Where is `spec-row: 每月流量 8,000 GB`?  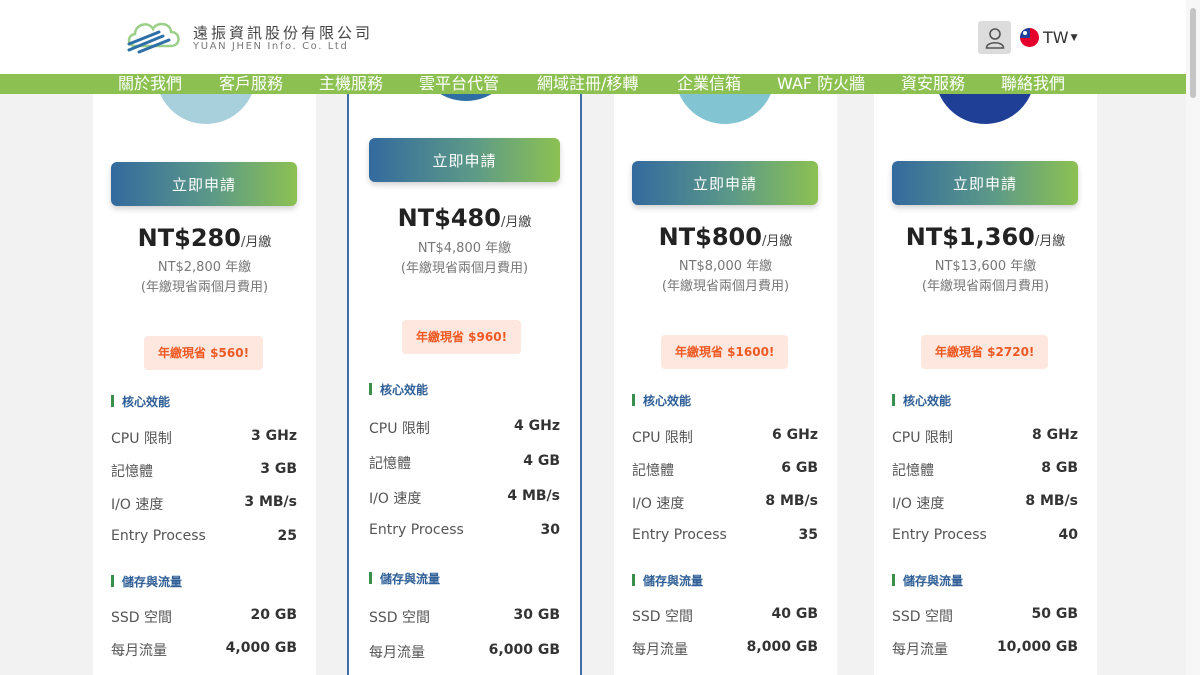
spec-row: 每月流量 8,000 GB is located at coordinates (725, 648).